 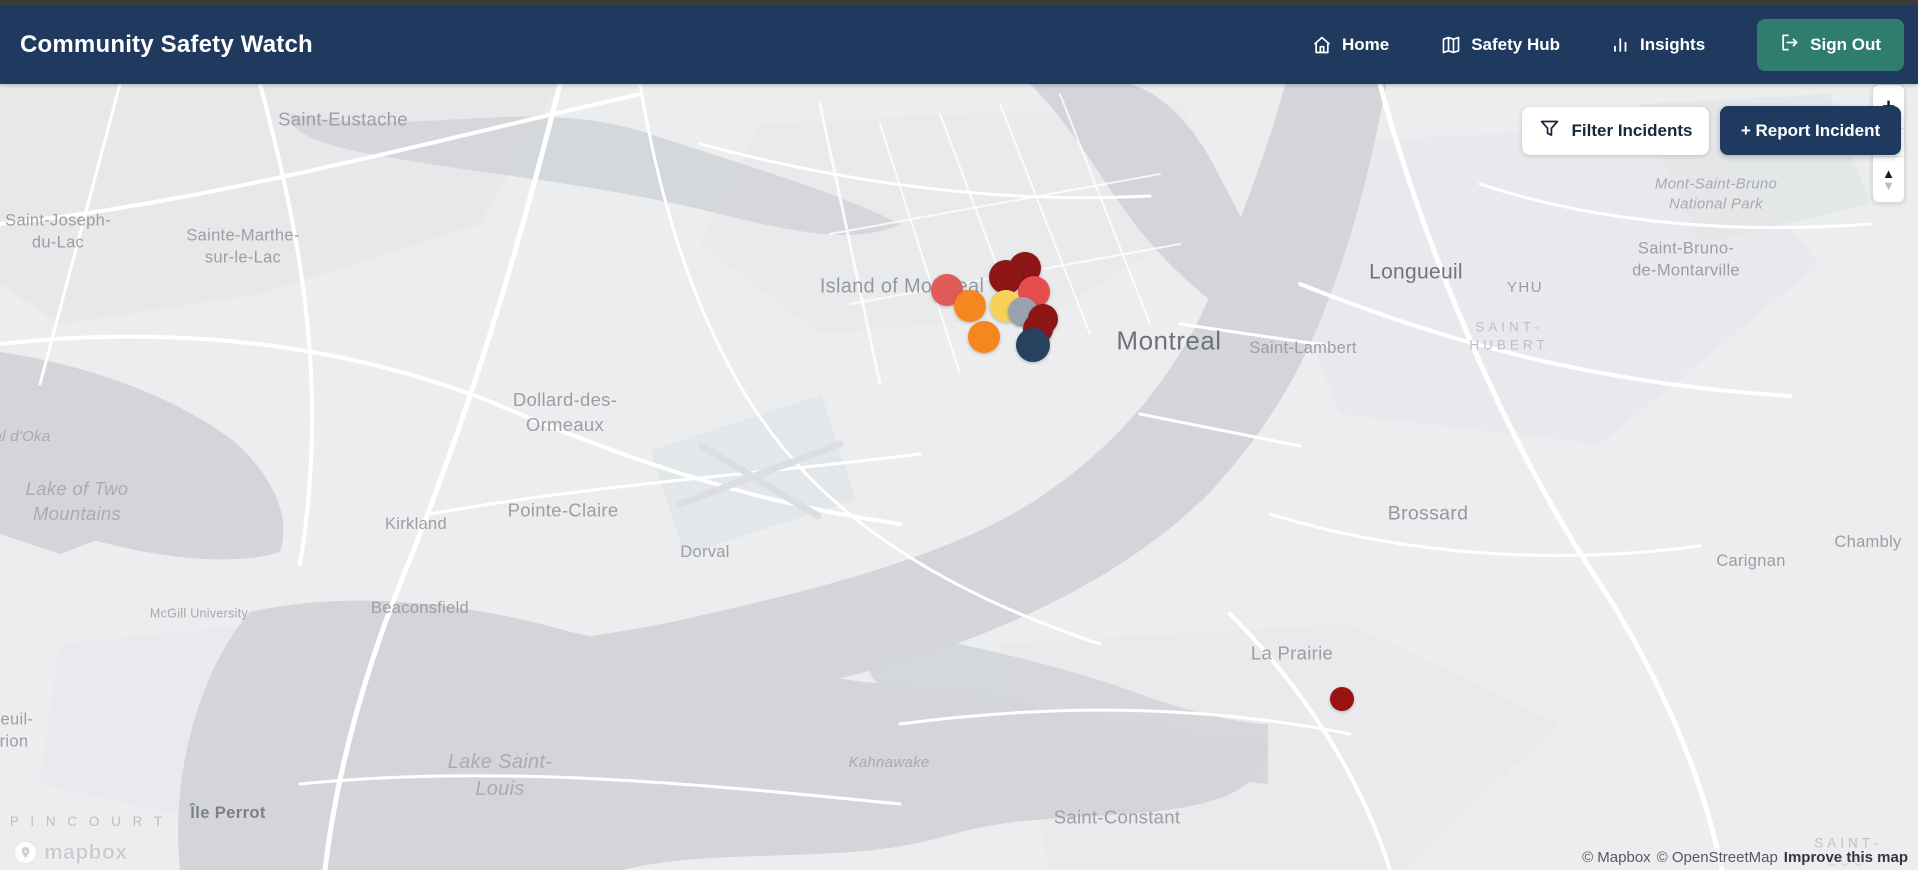 What do you see at coordinates (1673, 44) in the screenshot?
I see `nav-item-label: Insights` at bounding box center [1673, 44].